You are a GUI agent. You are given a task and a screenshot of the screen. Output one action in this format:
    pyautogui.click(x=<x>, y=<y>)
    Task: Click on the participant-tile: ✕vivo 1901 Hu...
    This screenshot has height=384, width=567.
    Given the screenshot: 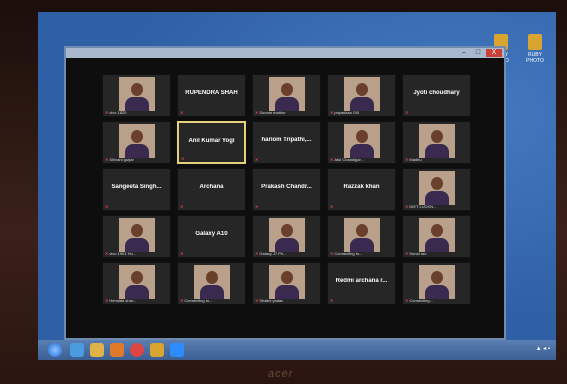 What is the action you would take?
    pyautogui.click(x=136, y=236)
    